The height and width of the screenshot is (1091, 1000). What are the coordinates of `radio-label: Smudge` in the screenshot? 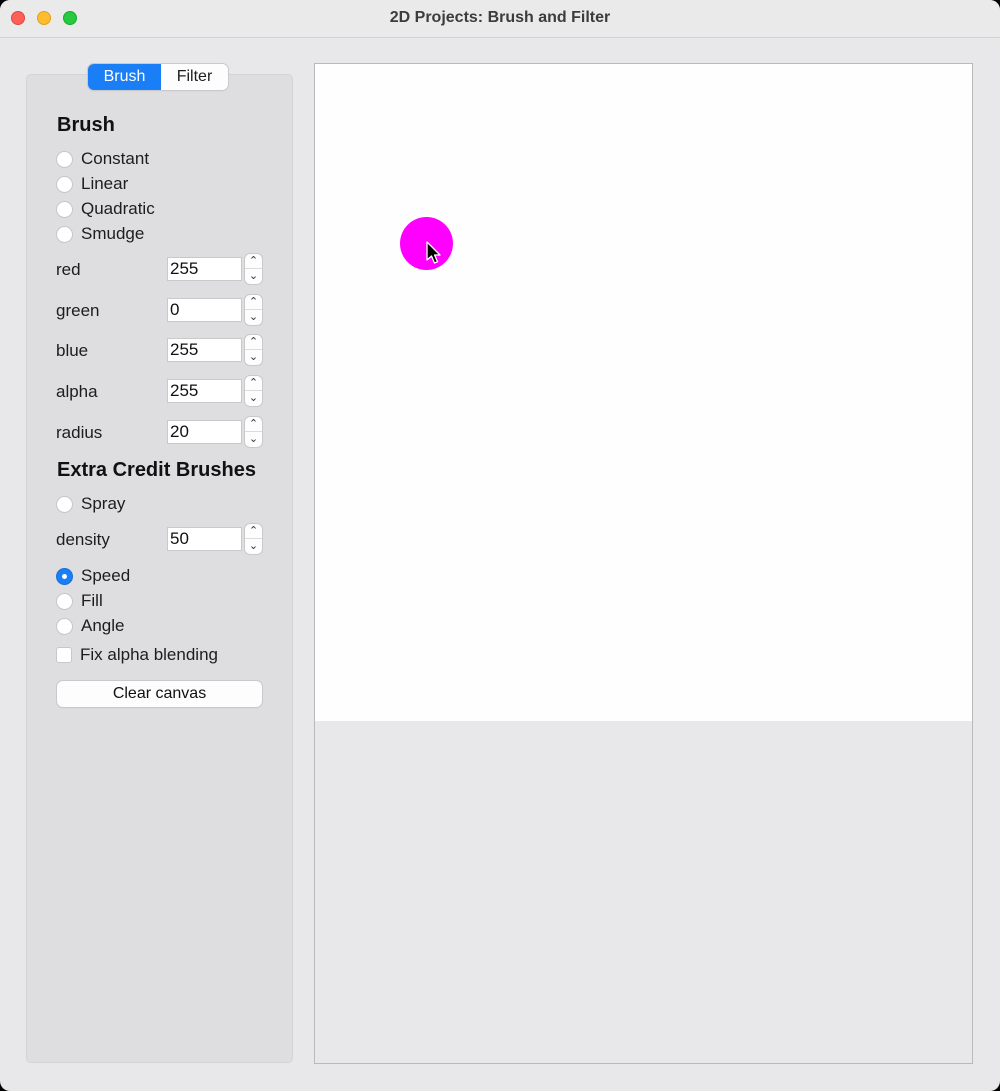 It's located at (113, 233).